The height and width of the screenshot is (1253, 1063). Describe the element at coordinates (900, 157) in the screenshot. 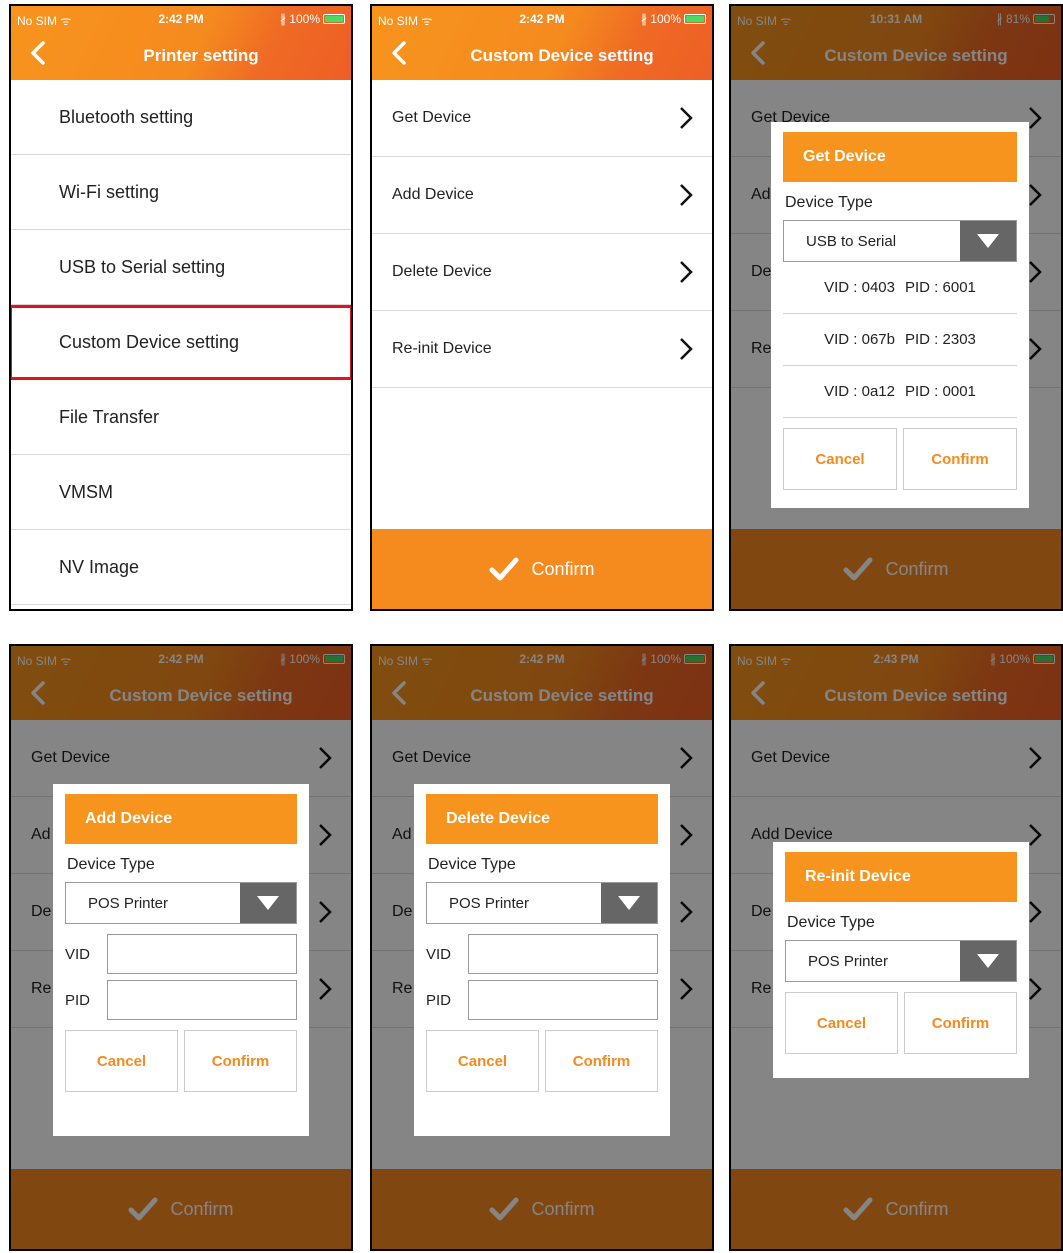

I see `dialog-header: Get Device` at that location.